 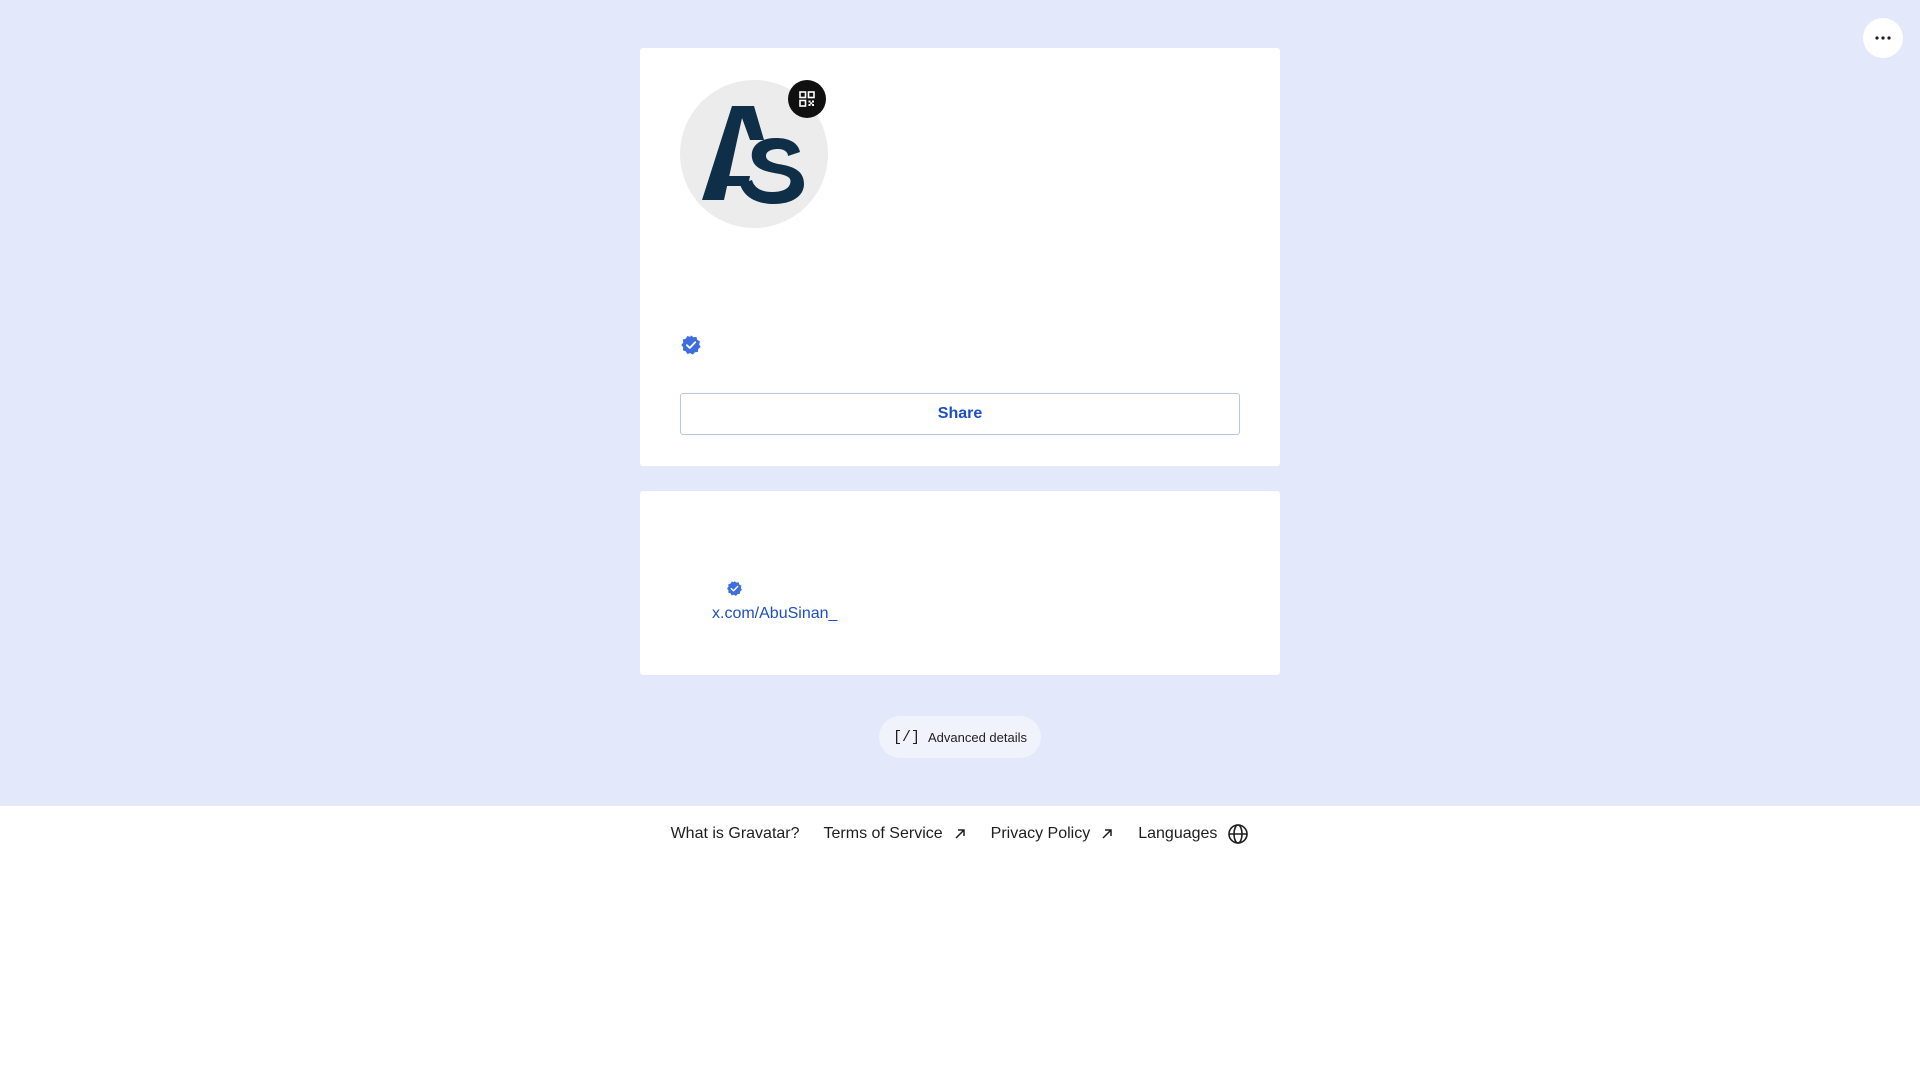 I want to click on footer-link-terms: Terms of Service, so click(x=895, y=834).